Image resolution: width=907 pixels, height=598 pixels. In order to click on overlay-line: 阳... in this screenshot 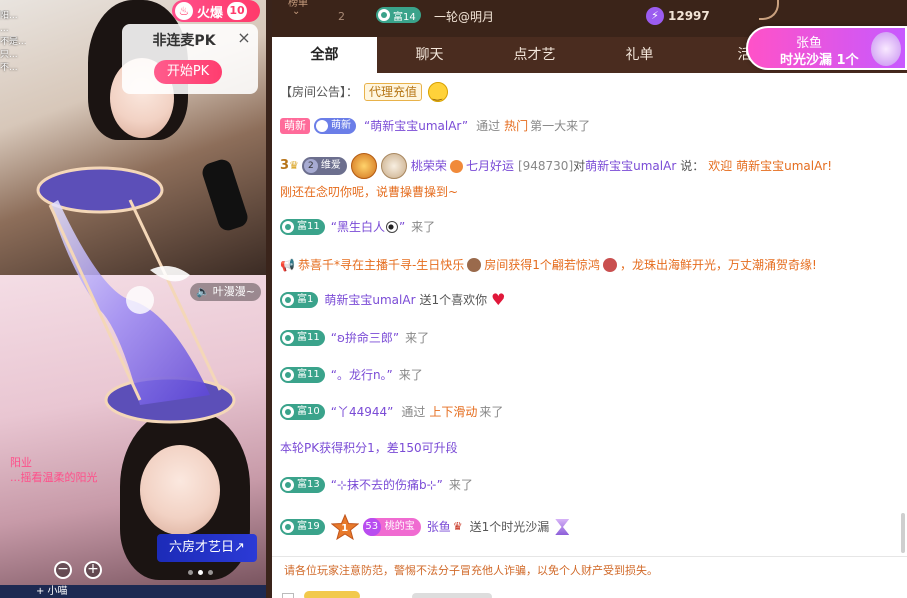, I will do `click(9, 16)`.